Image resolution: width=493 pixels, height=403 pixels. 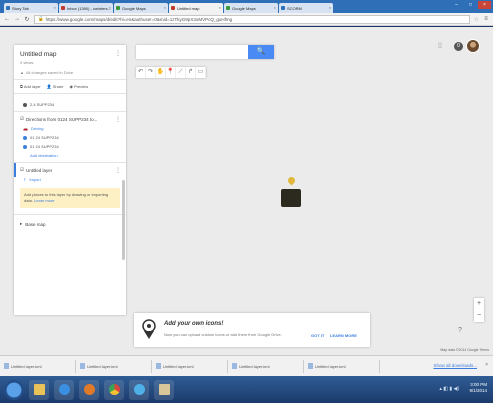 What do you see at coordinates (89, 389) in the screenshot?
I see `taskbar-media` at bounding box center [89, 389].